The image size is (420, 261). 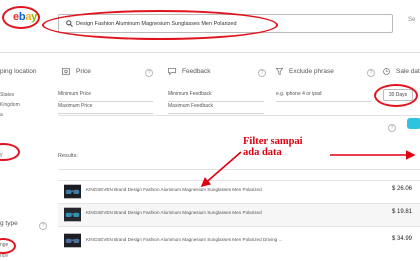 What do you see at coordinates (308, 169) in the screenshot?
I see `annotation-arrows` at bounding box center [308, 169].